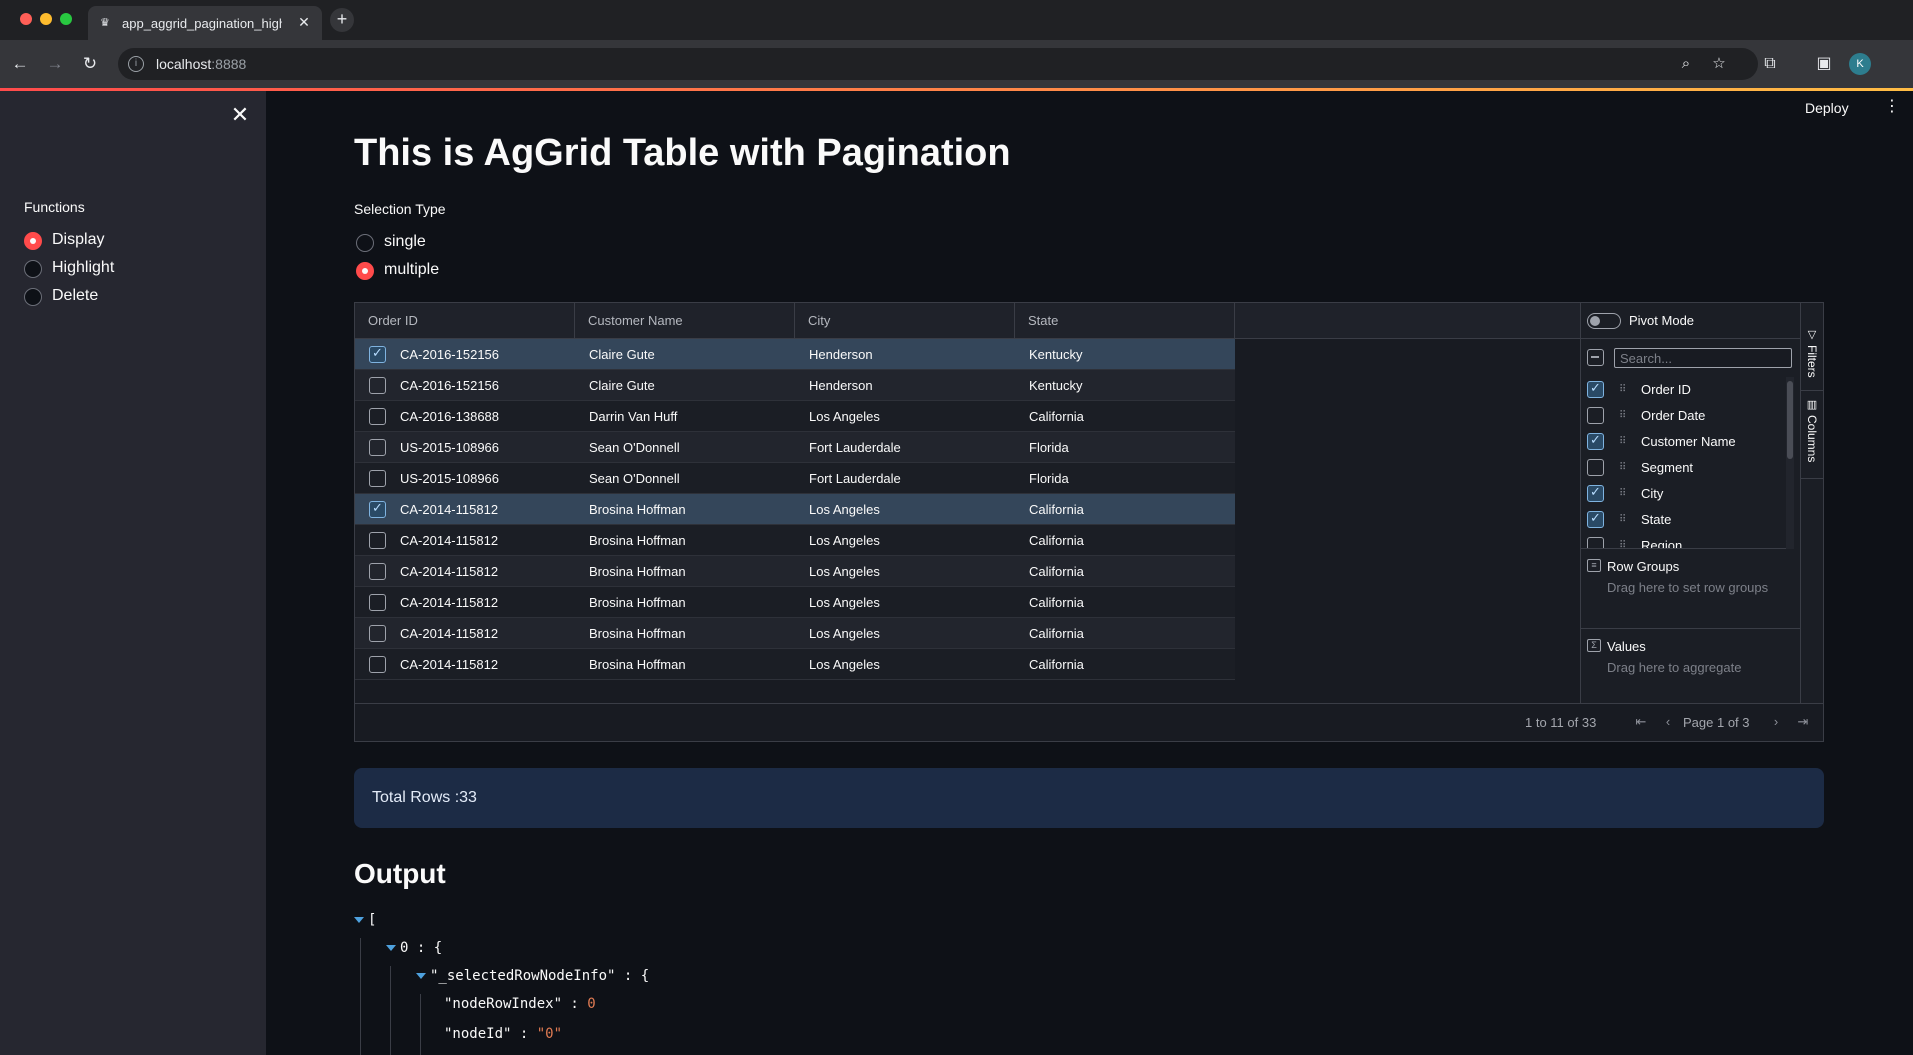  I want to click on column-list-item: ⠿ Order Date, so click(1683, 416).